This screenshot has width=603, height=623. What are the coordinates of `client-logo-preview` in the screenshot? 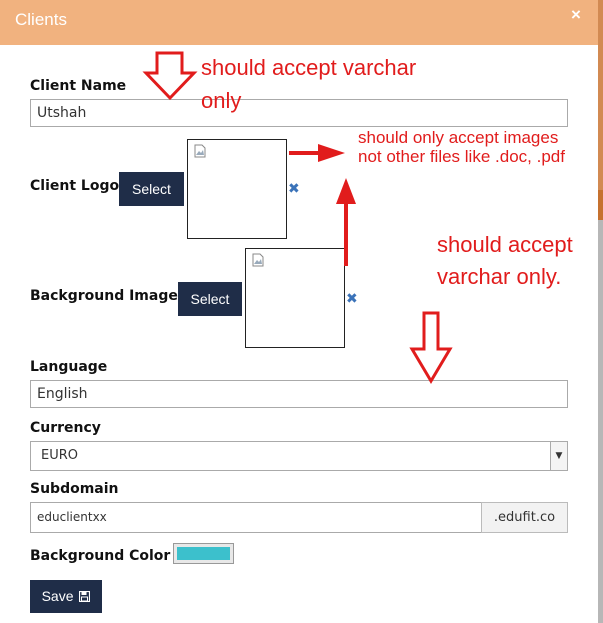 It's located at (237, 189).